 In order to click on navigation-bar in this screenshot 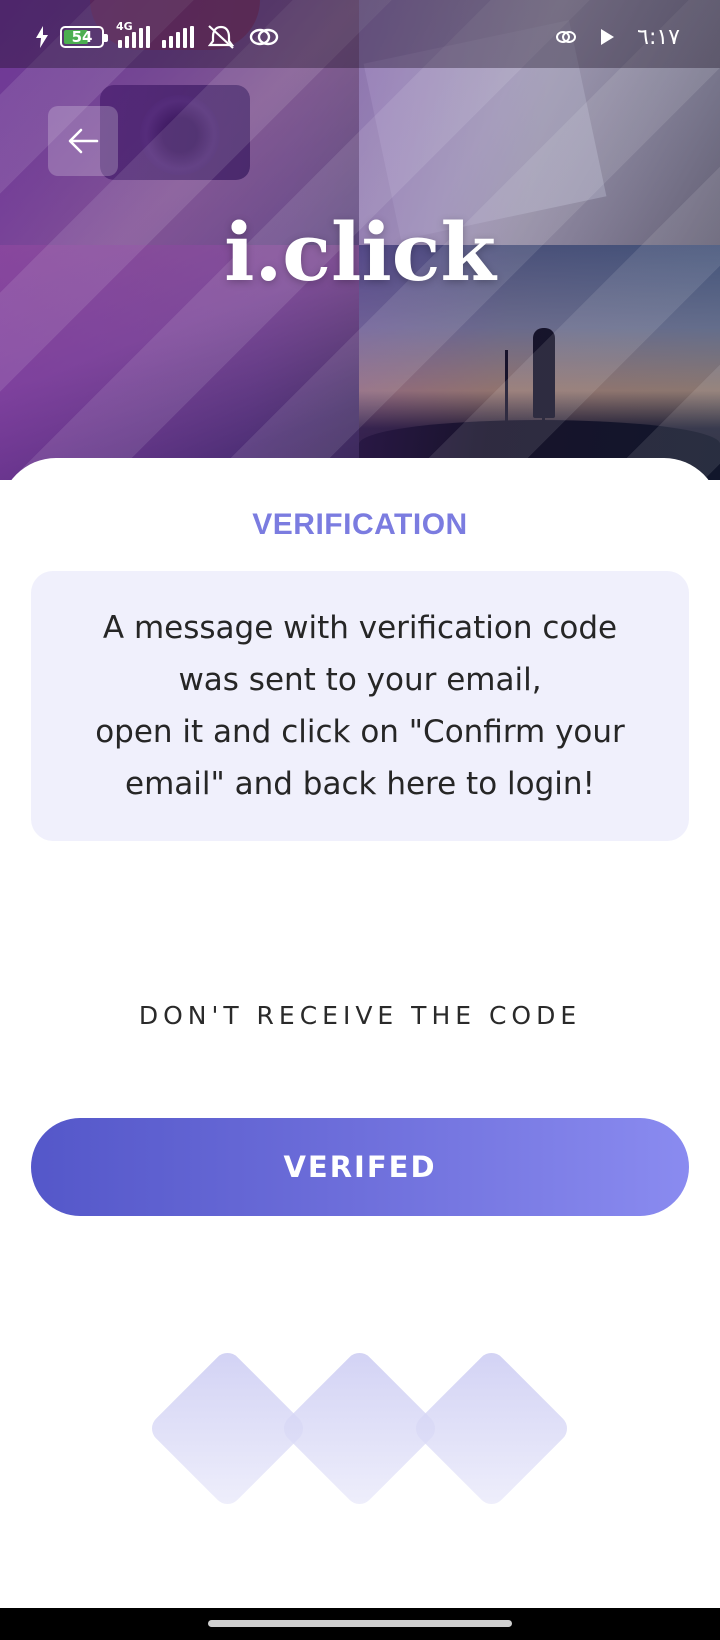, I will do `click(360, 1624)`.